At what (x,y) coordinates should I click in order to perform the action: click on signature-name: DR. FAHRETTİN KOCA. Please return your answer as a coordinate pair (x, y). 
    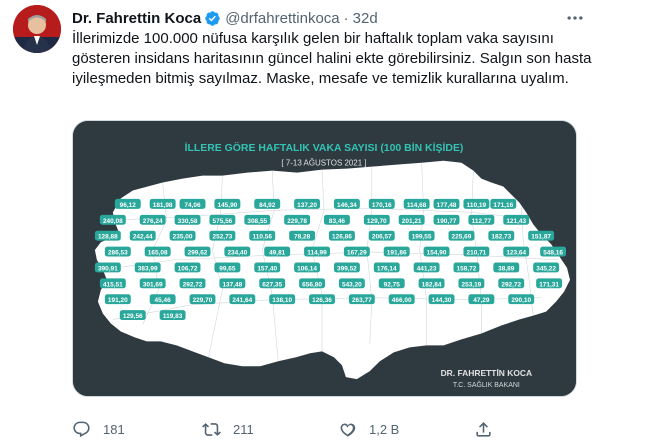
    Looking at the image, I should click on (487, 373).